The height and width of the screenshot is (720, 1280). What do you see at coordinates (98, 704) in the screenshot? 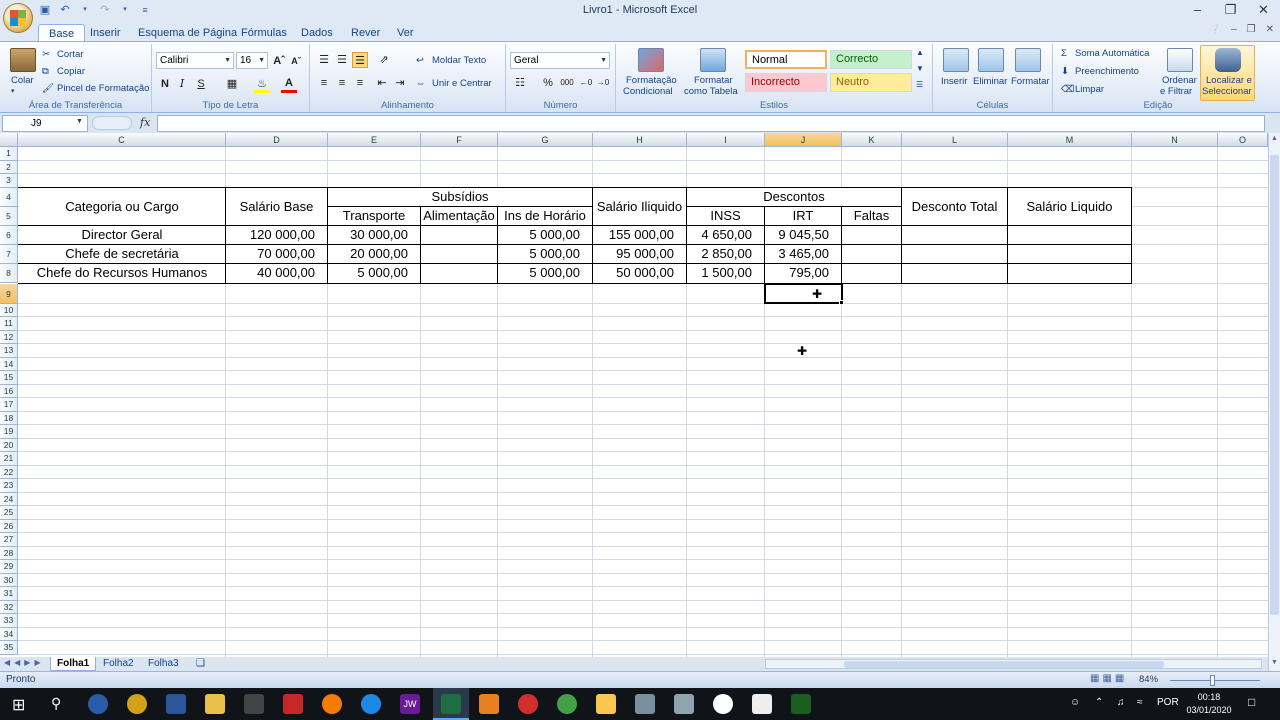
I see `app-icon-3c` at bounding box center [98, 704].